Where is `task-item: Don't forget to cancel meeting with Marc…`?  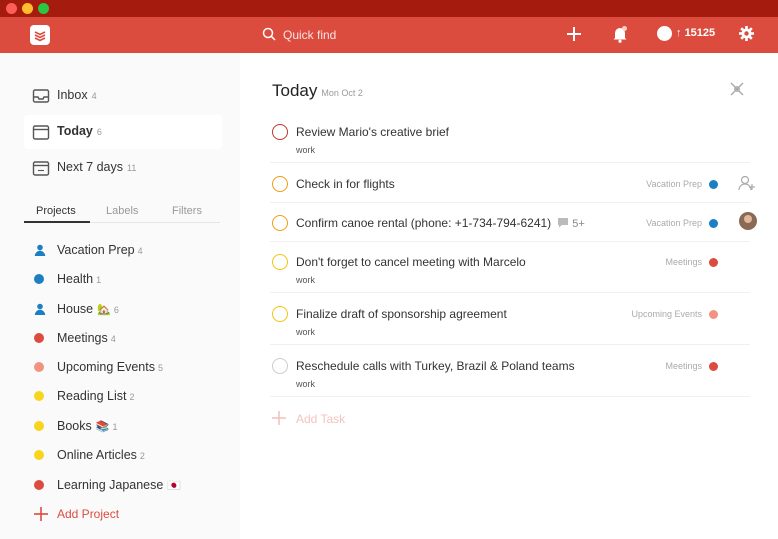
task-item: Don't forget to cancel meeting with Marc… is located at coordinates (510, 273).